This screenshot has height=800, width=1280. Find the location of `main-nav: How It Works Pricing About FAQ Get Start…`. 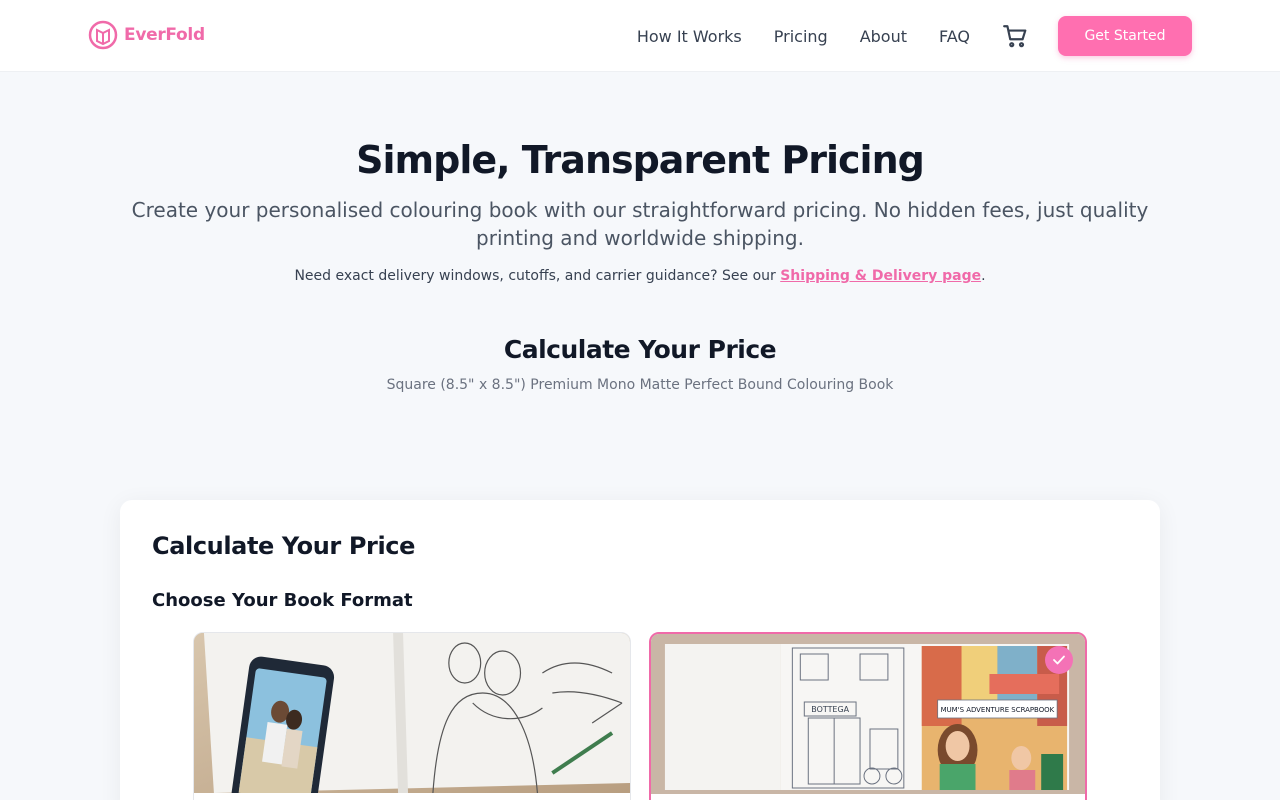

main-nav: How It Works Pricing About FAQ Get Start… is located at coordinates (914, 36).